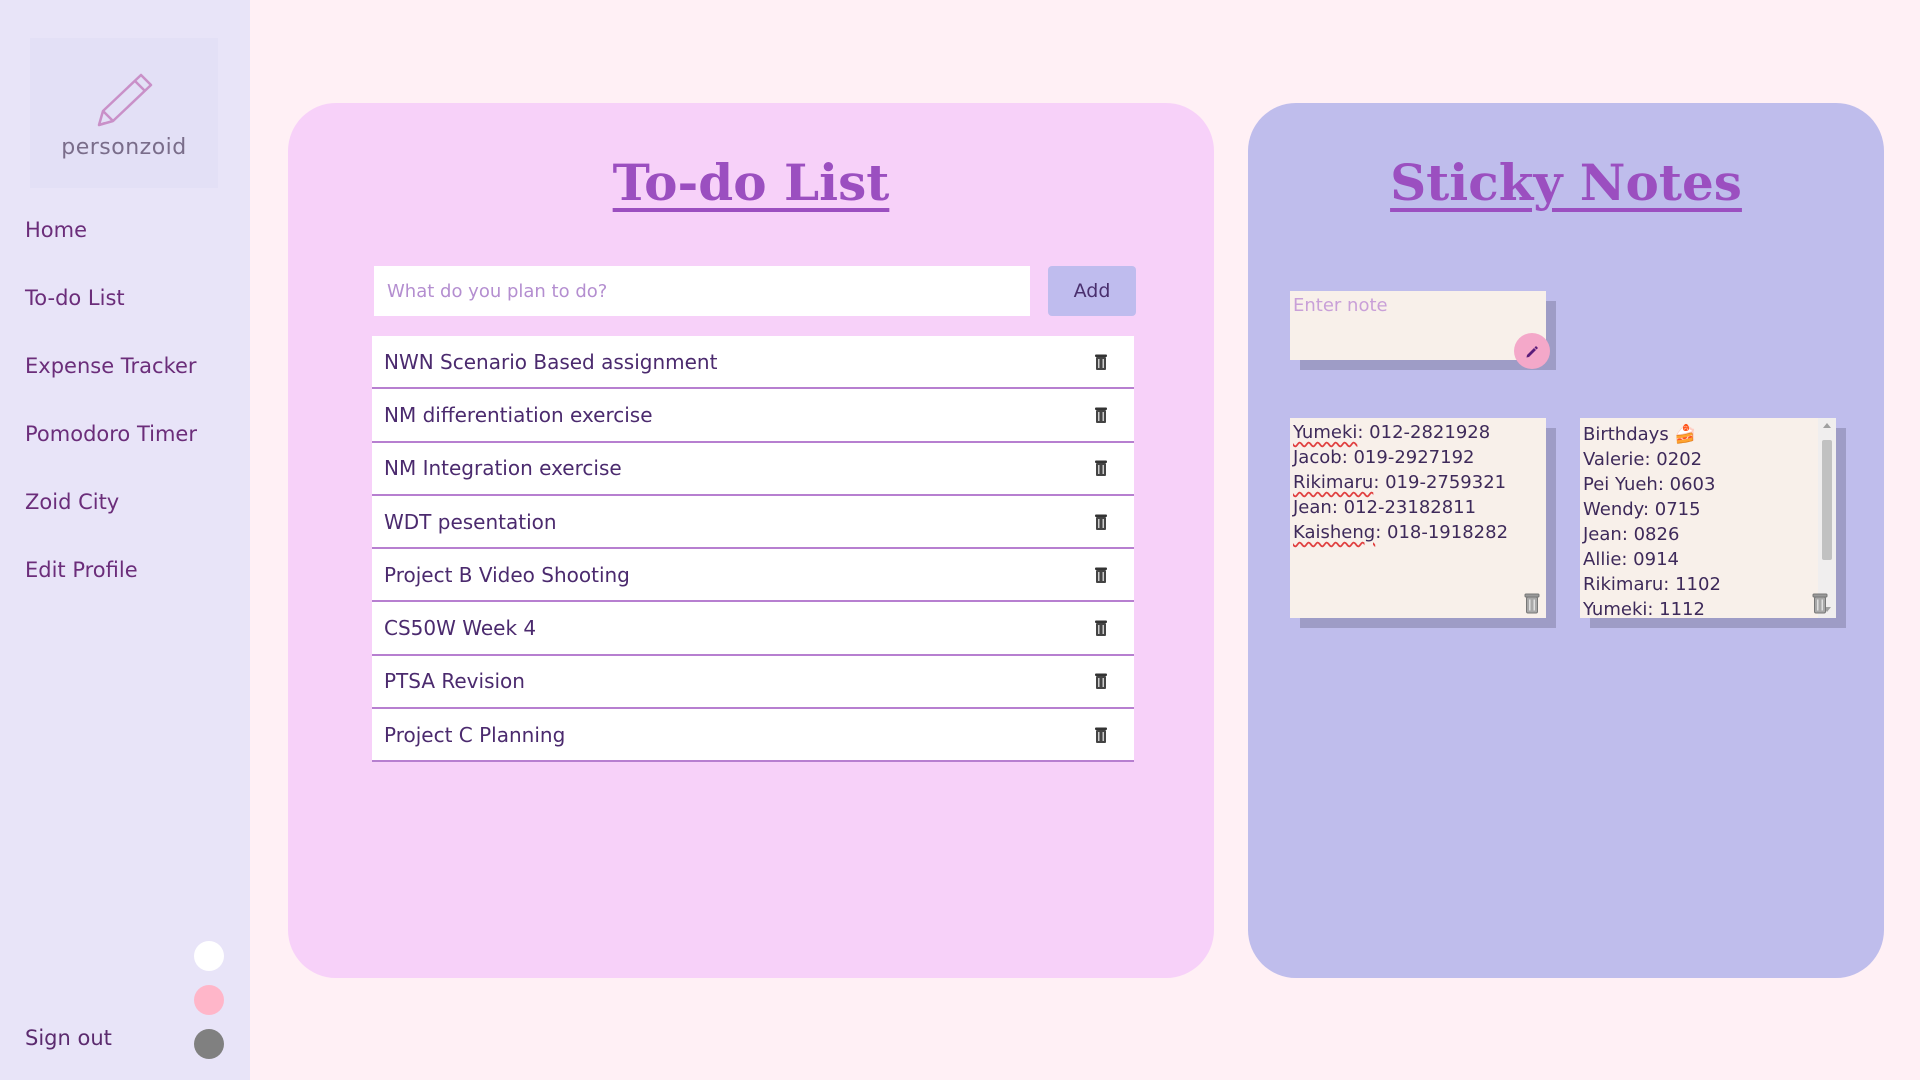 Image resolution: width=1920 pixels, height=1080 pixels. What do you see at coordinates (753, 469) in the screenshot?
I see `todo-item: NM Integration exercise` at bounding box center [753, 469].